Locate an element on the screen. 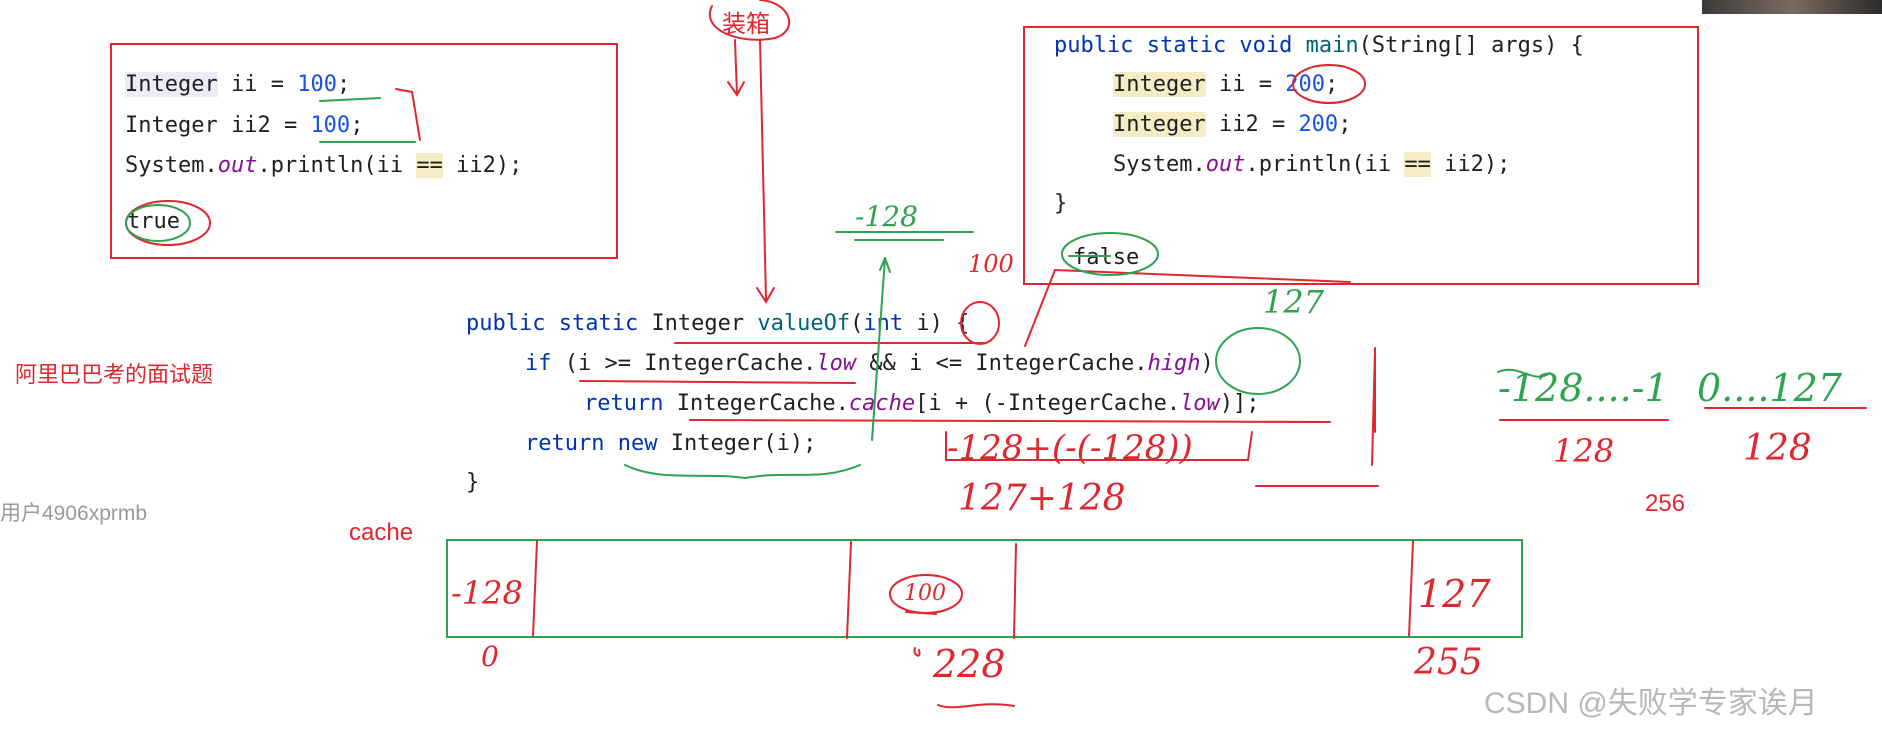 The width and height of the screenshot is (1882, 729). valueof-line-5: } is located at coordinates (473, 482).